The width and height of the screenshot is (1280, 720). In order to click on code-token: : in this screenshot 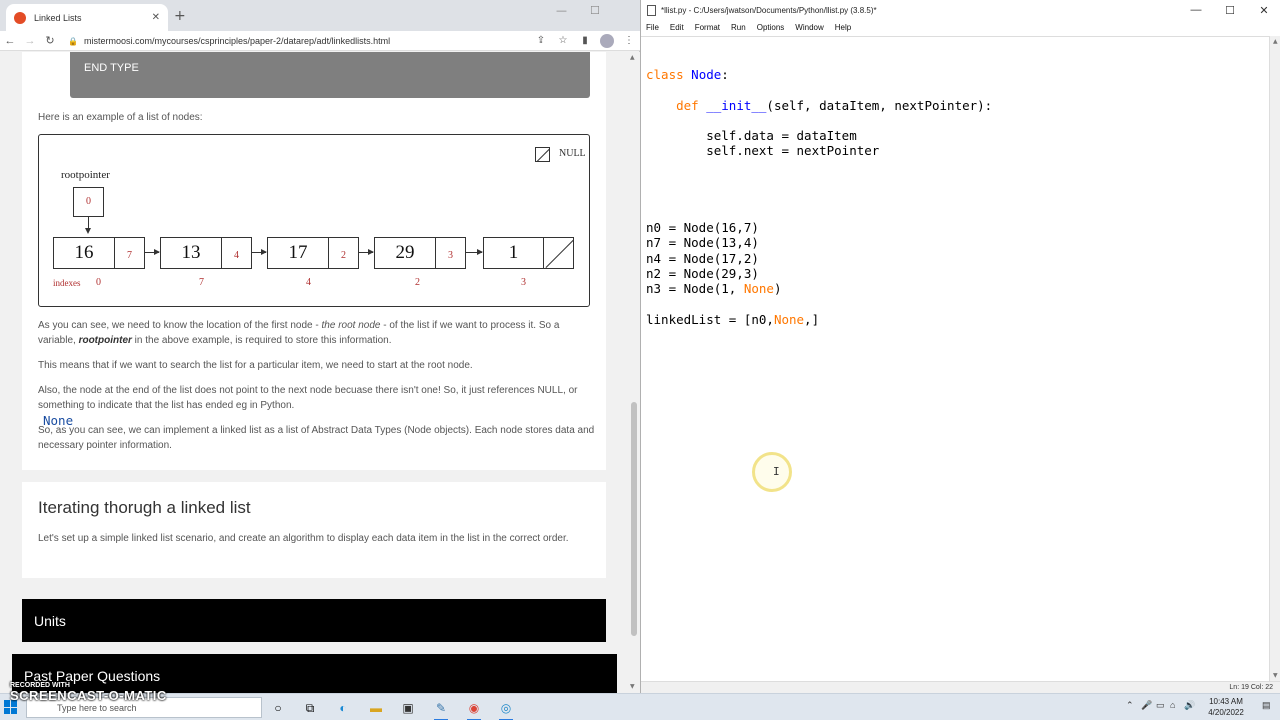, I will do `click(725, 74)`.